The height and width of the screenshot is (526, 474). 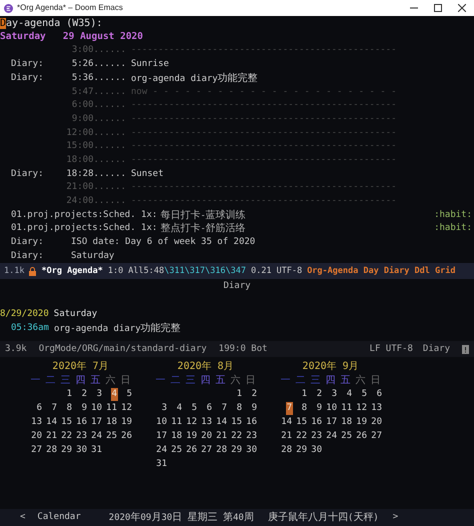 What do you see at coordinates (27, 77) in the screenshot?
I see `category-label: Diary:` at bounding box center [27, 77].